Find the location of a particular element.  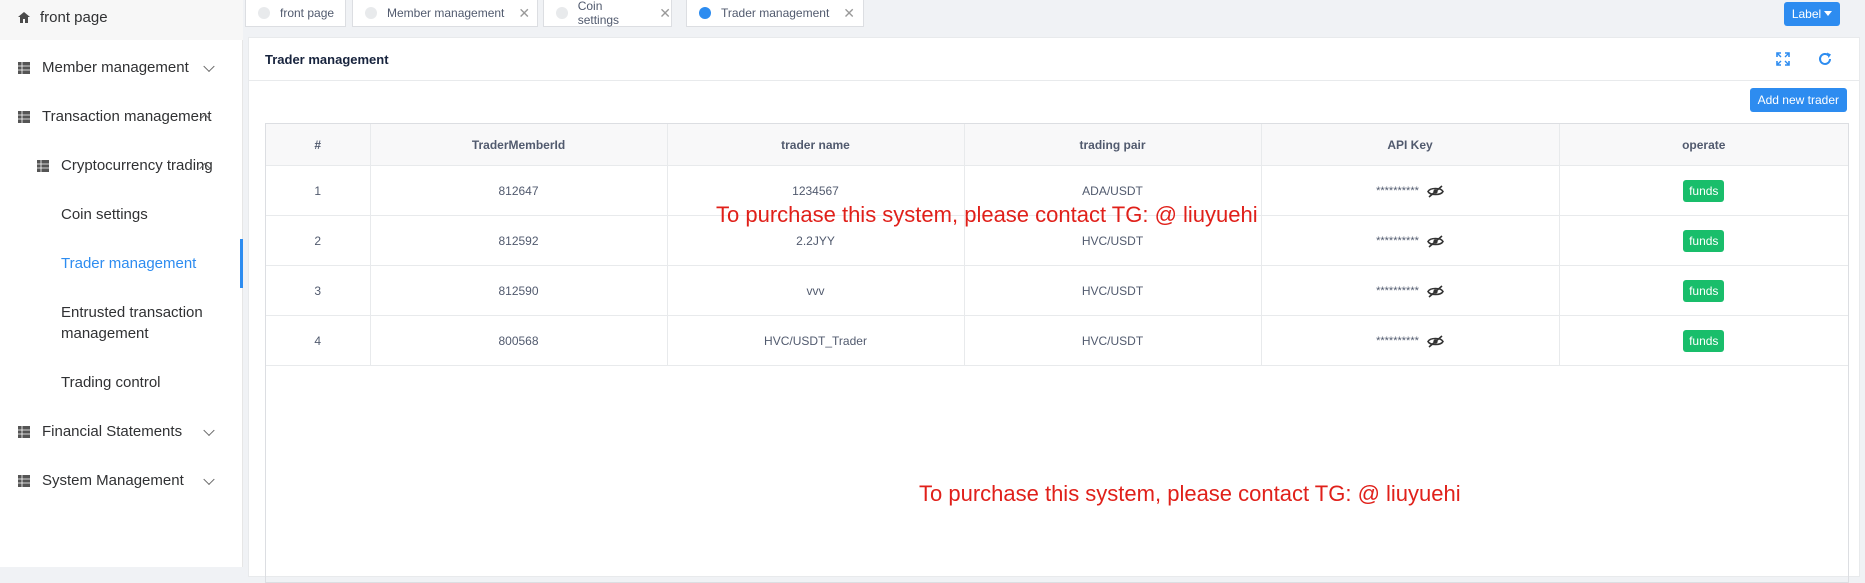

sidebar-item-home: front page is located at coordinates (121, 20).